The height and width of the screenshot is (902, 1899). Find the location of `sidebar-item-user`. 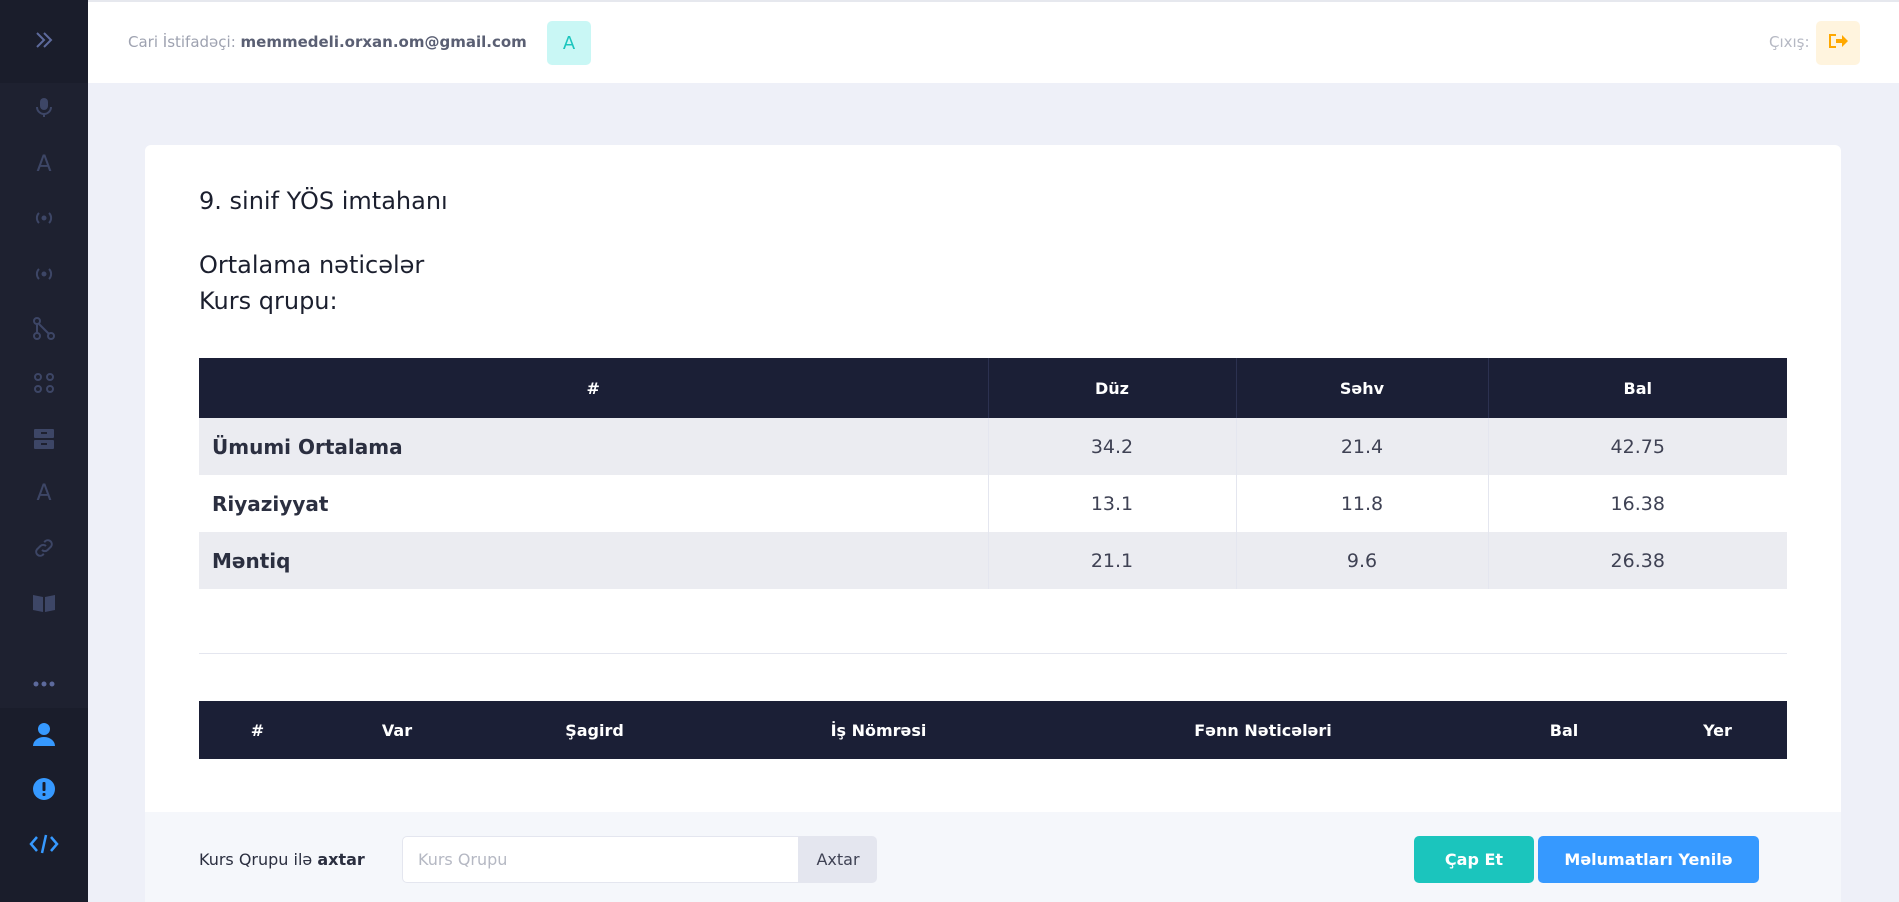

sidebar-item-user is located at coordinates (44, 736).